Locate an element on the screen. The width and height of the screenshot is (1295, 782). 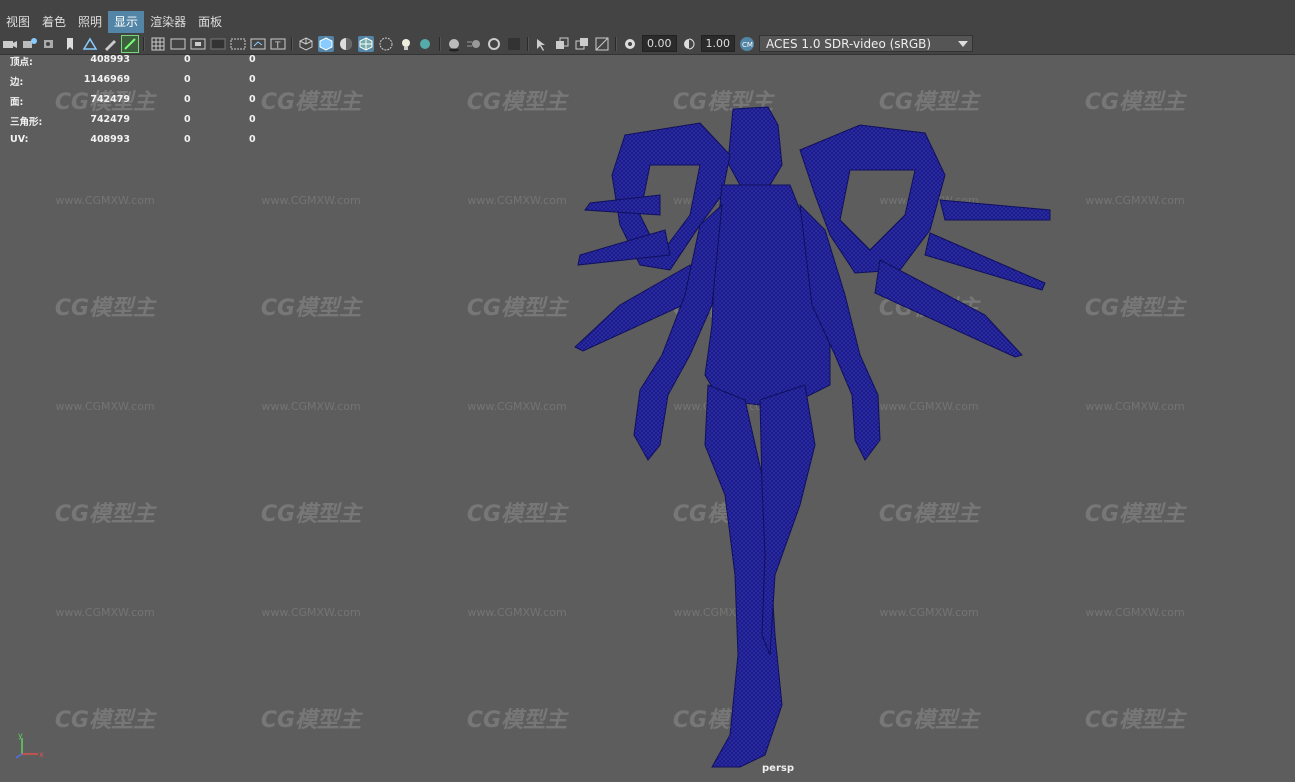
xray-joints-icon is located at coordinates (562, 44).